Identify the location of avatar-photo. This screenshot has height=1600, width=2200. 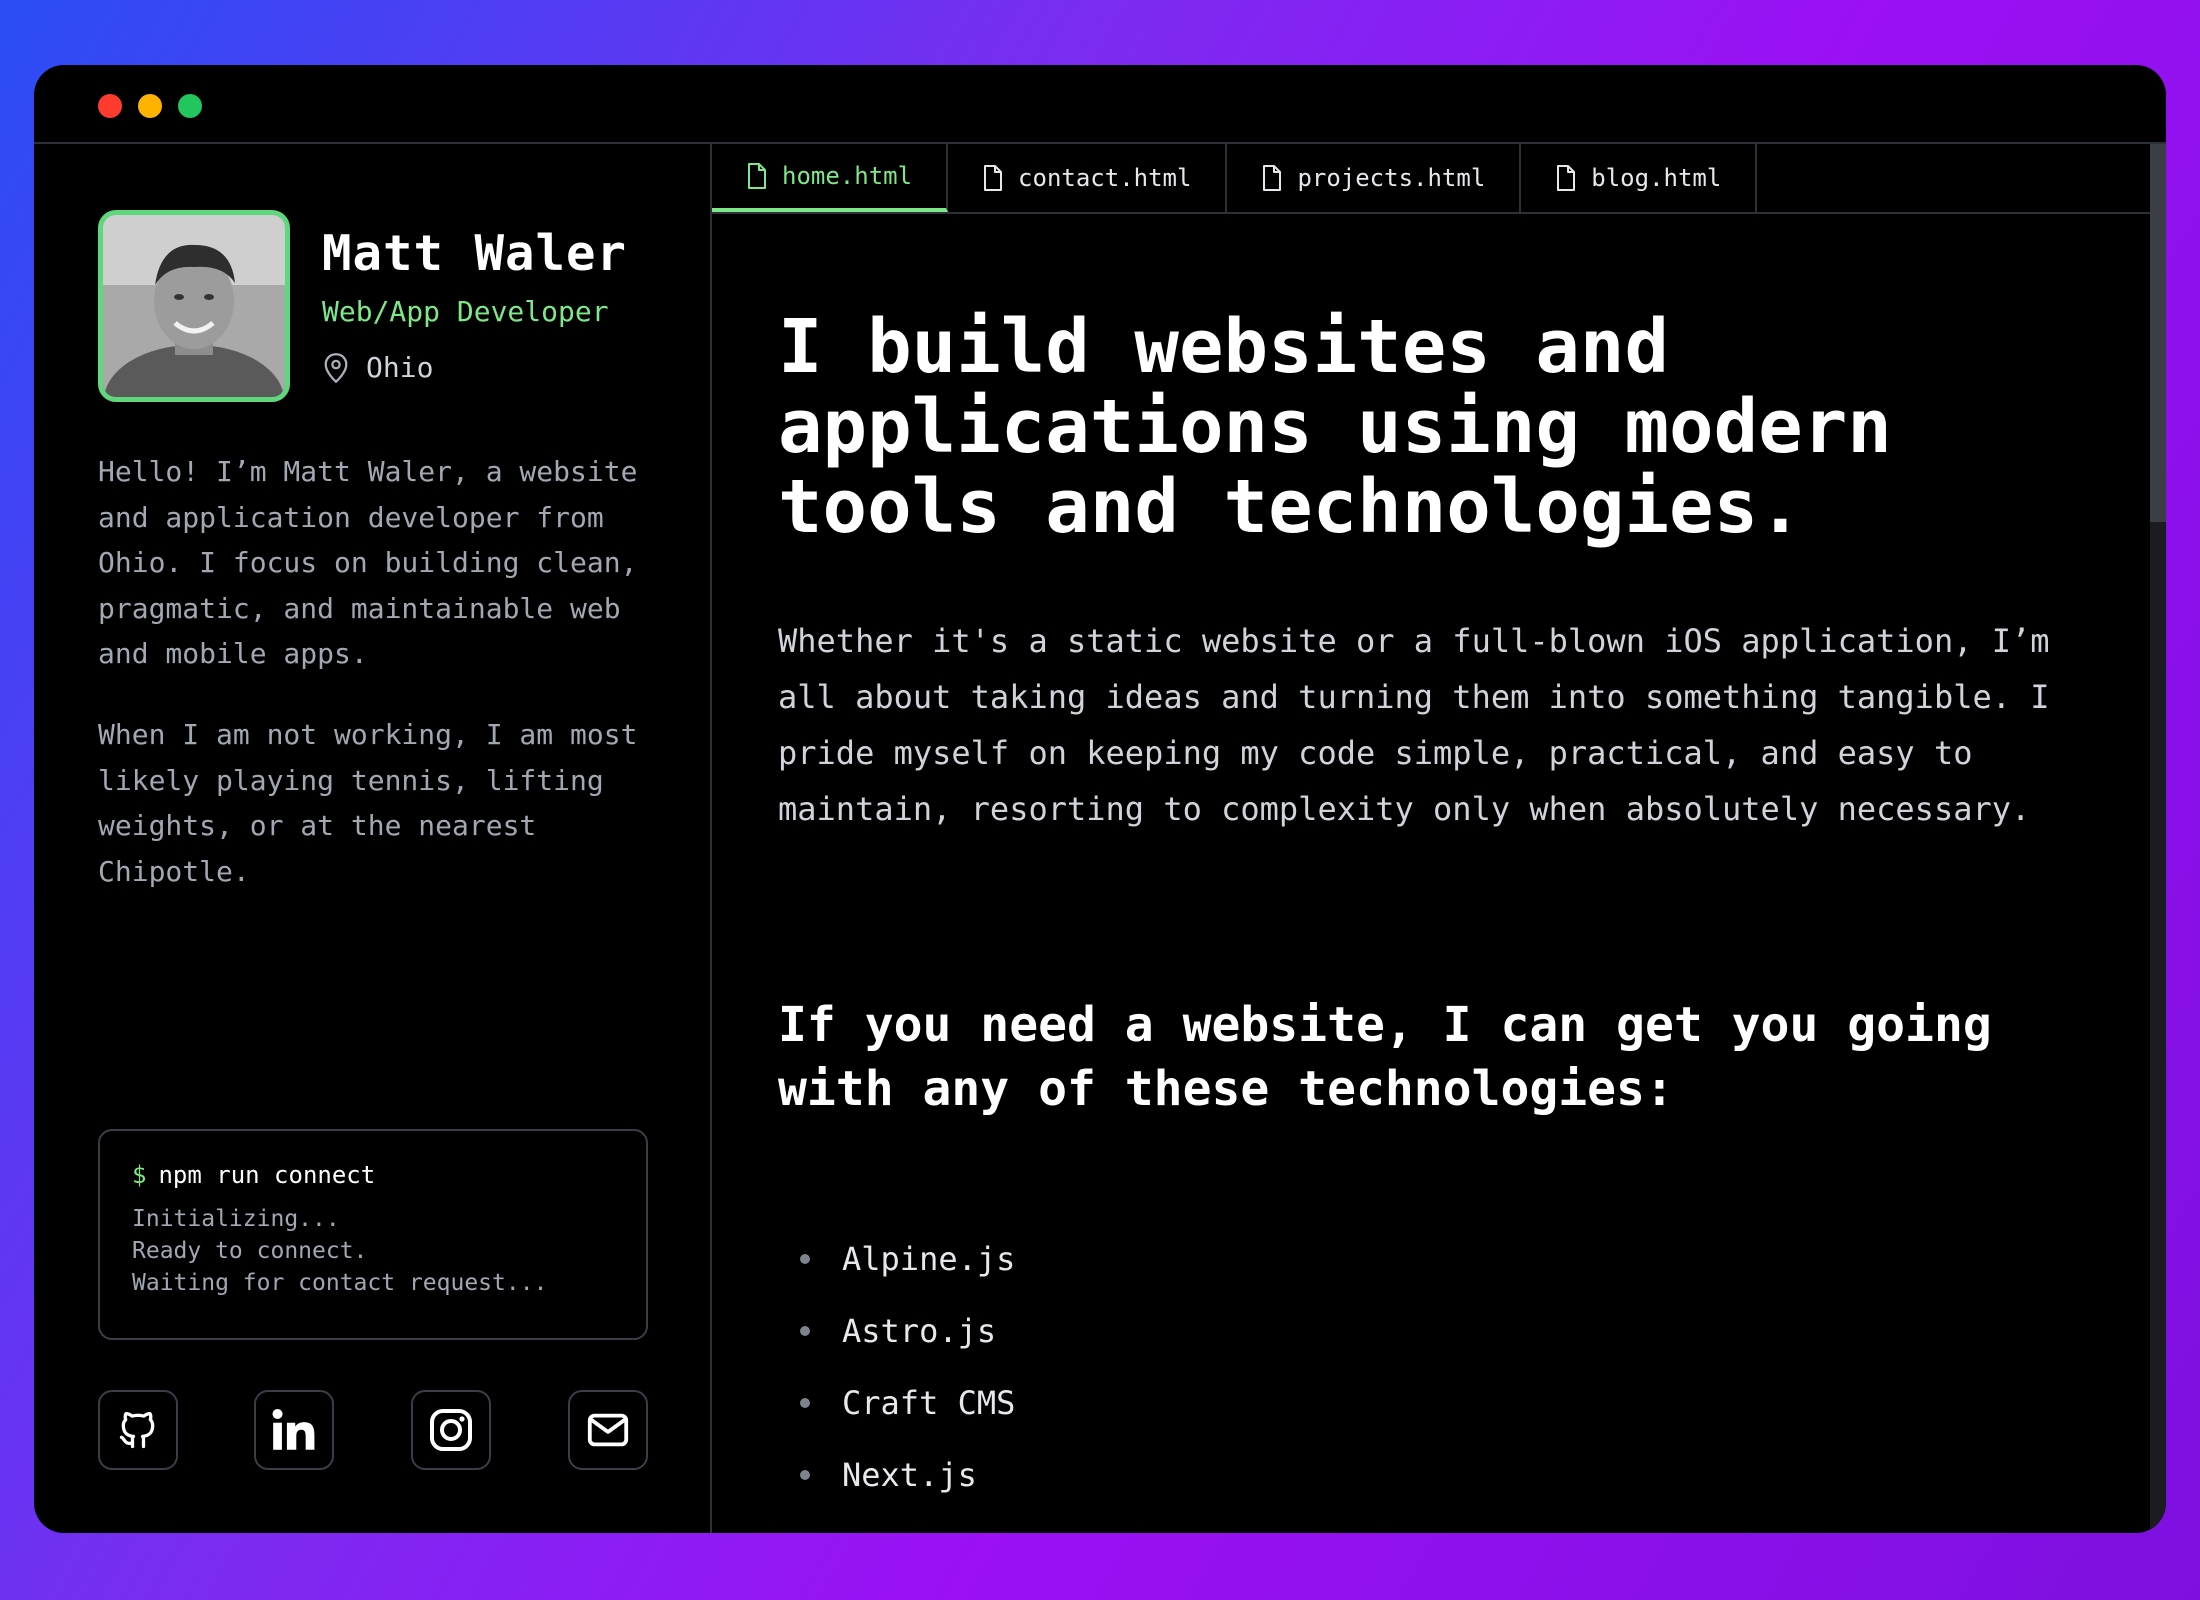
(194, 306).